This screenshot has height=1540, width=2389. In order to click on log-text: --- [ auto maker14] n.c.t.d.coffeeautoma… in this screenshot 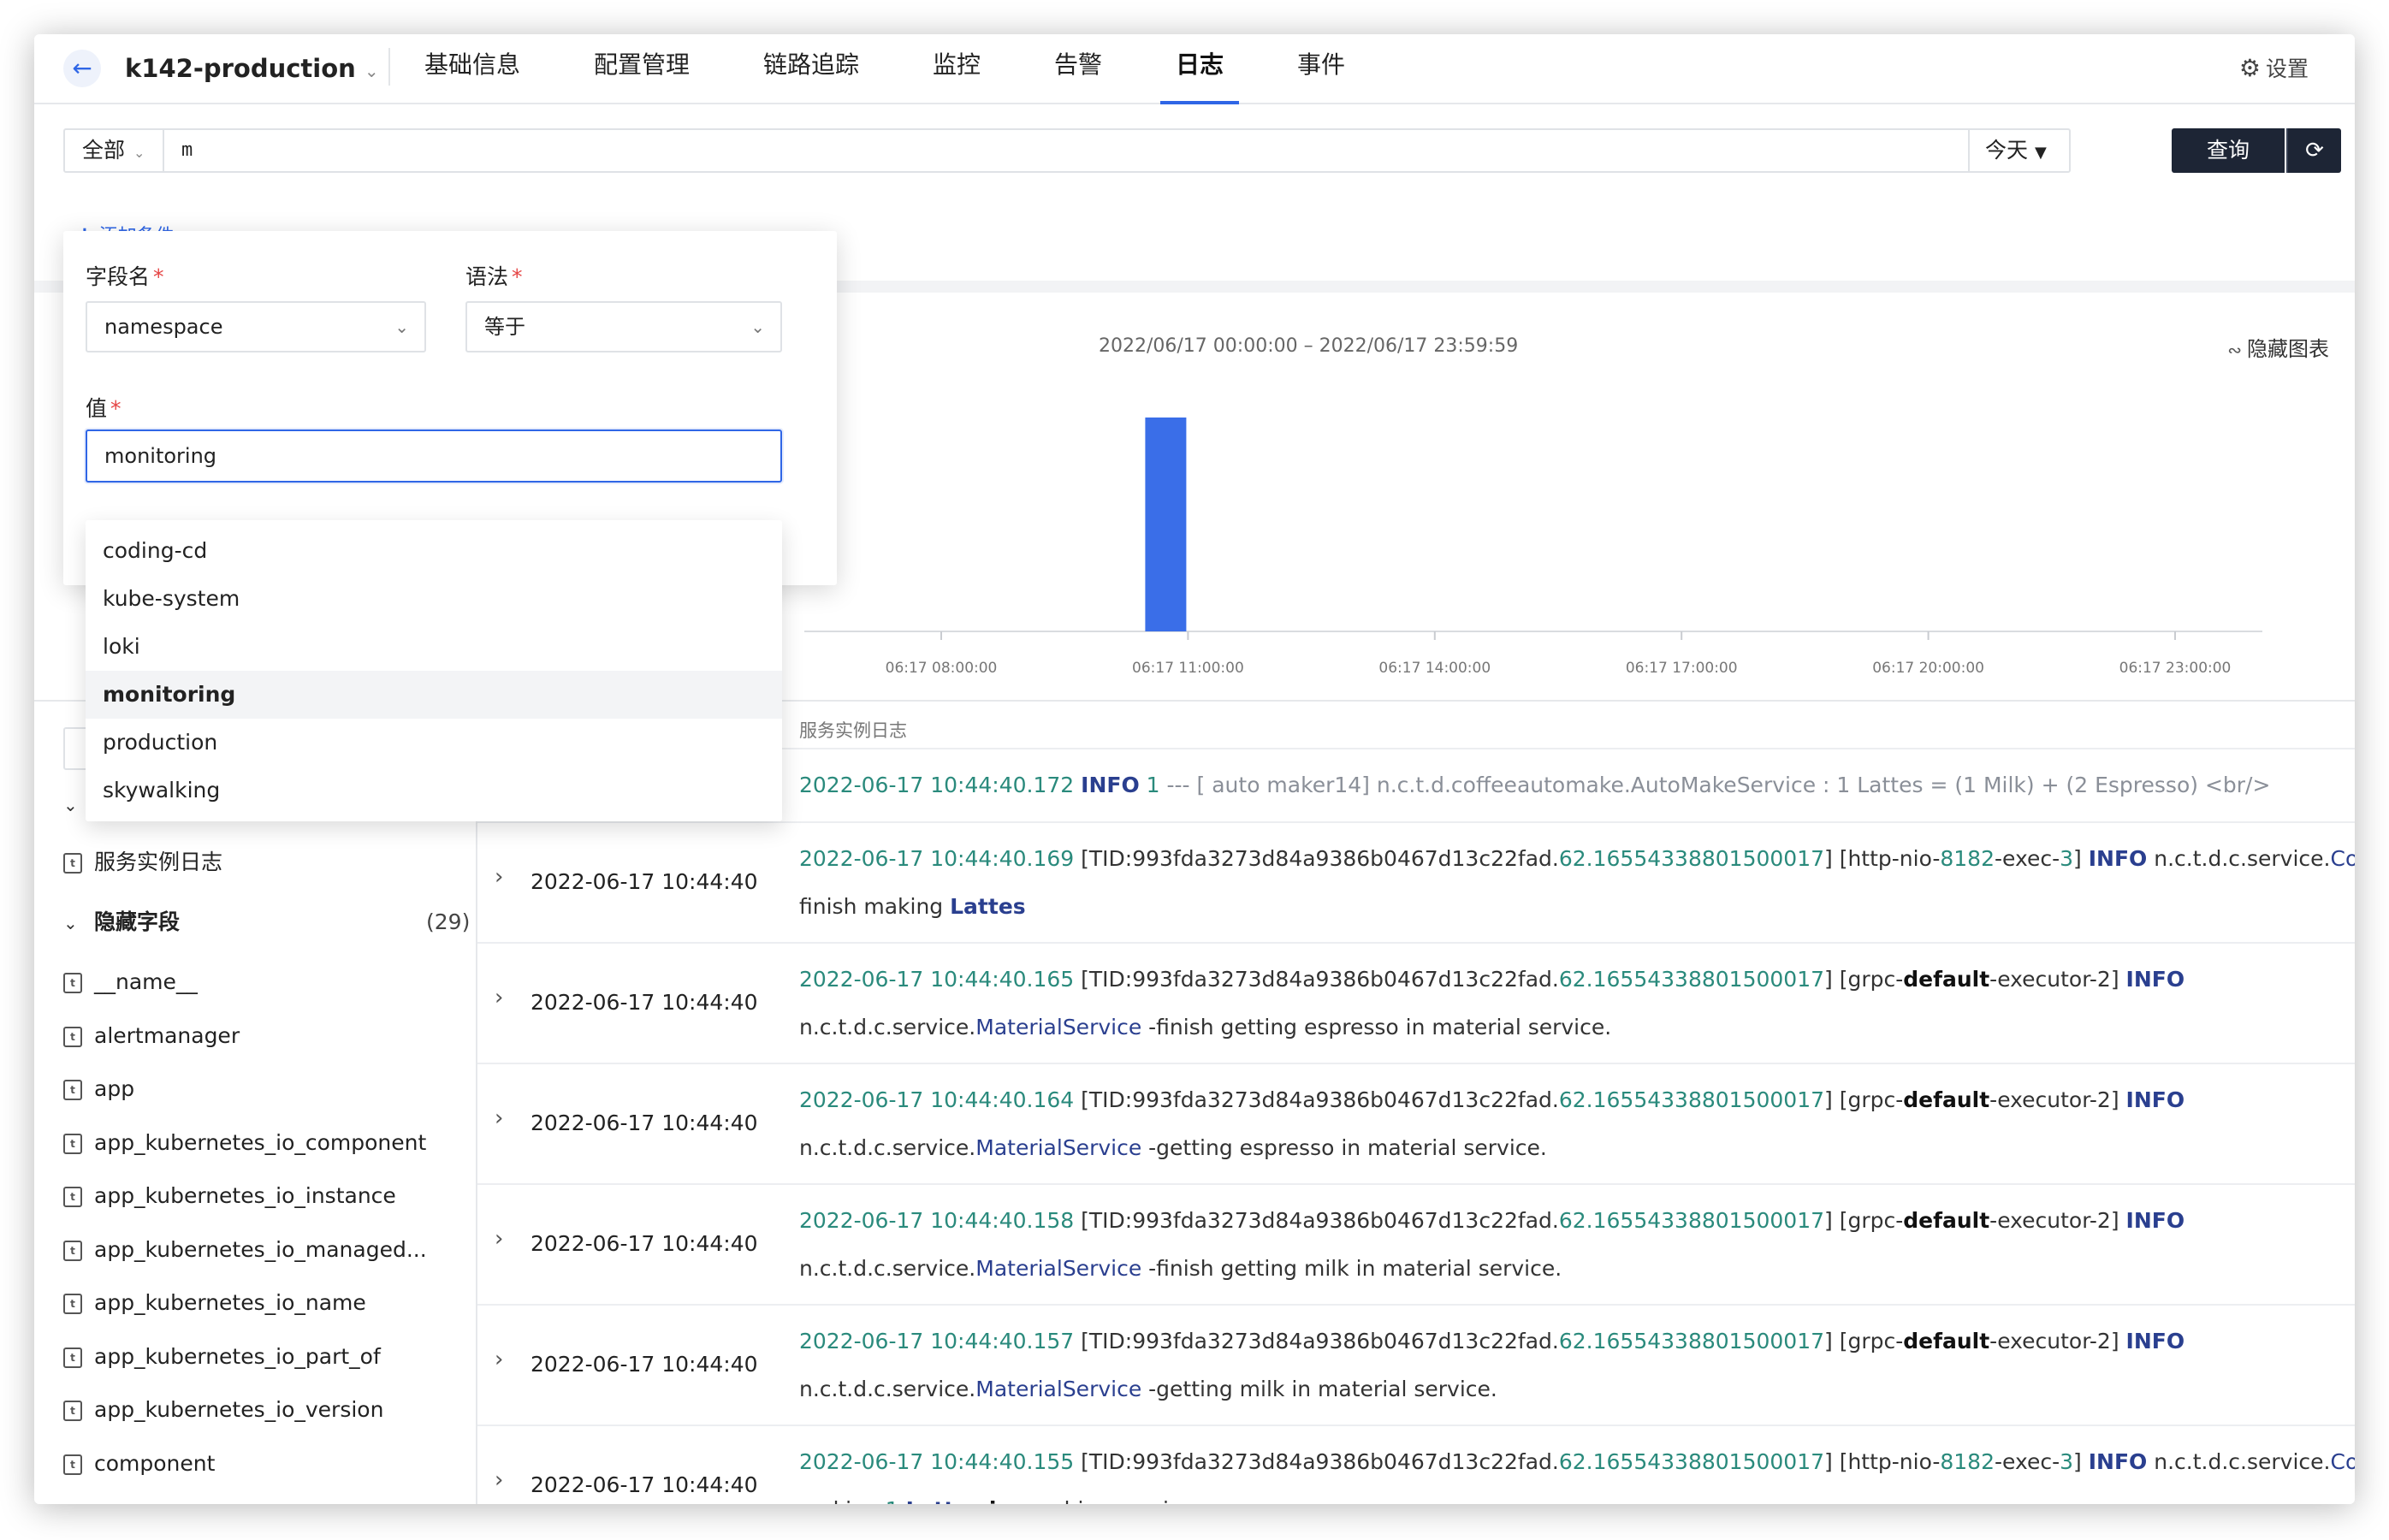, I will do `click(1718, 785)`.